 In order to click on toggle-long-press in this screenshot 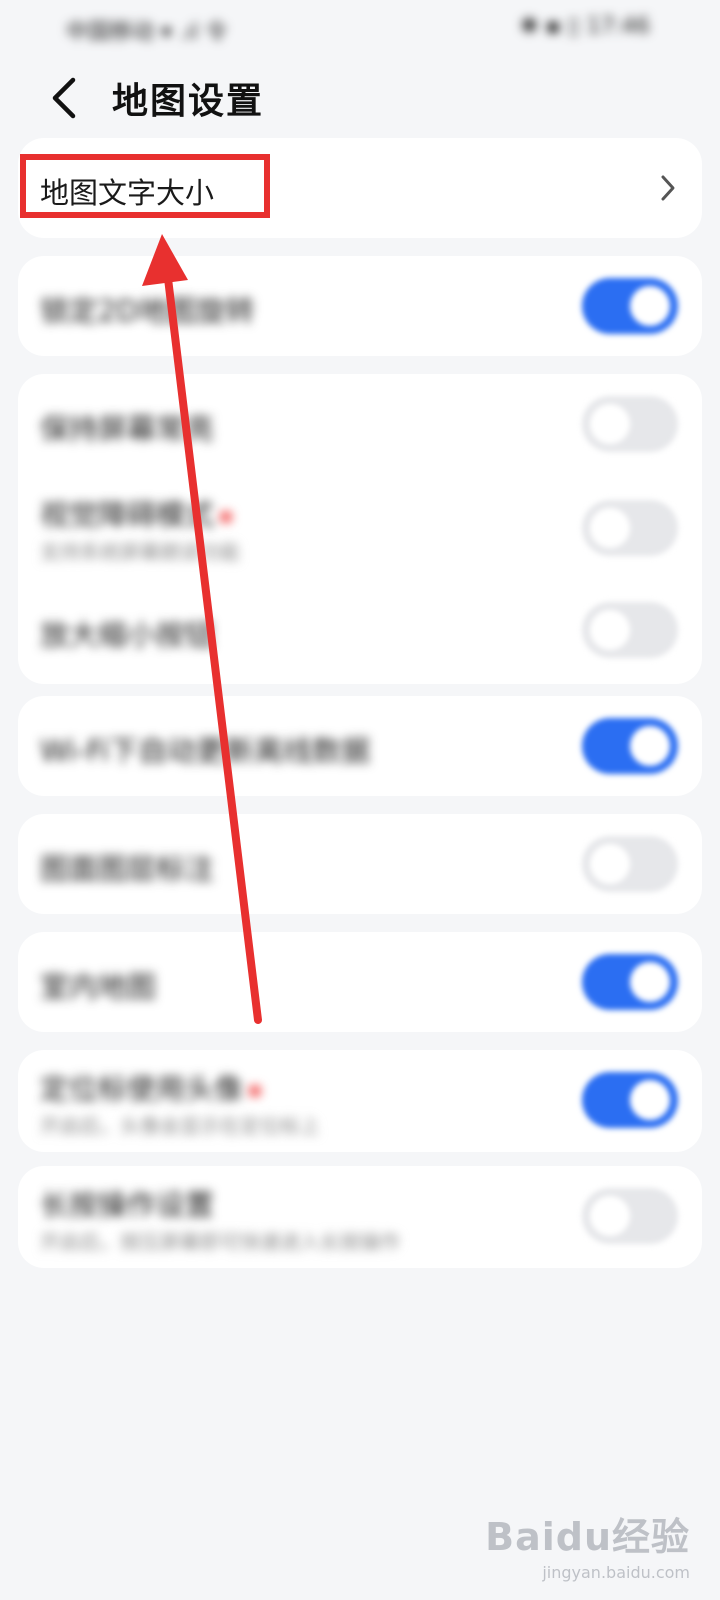, I will do `click(630, 1216)`.